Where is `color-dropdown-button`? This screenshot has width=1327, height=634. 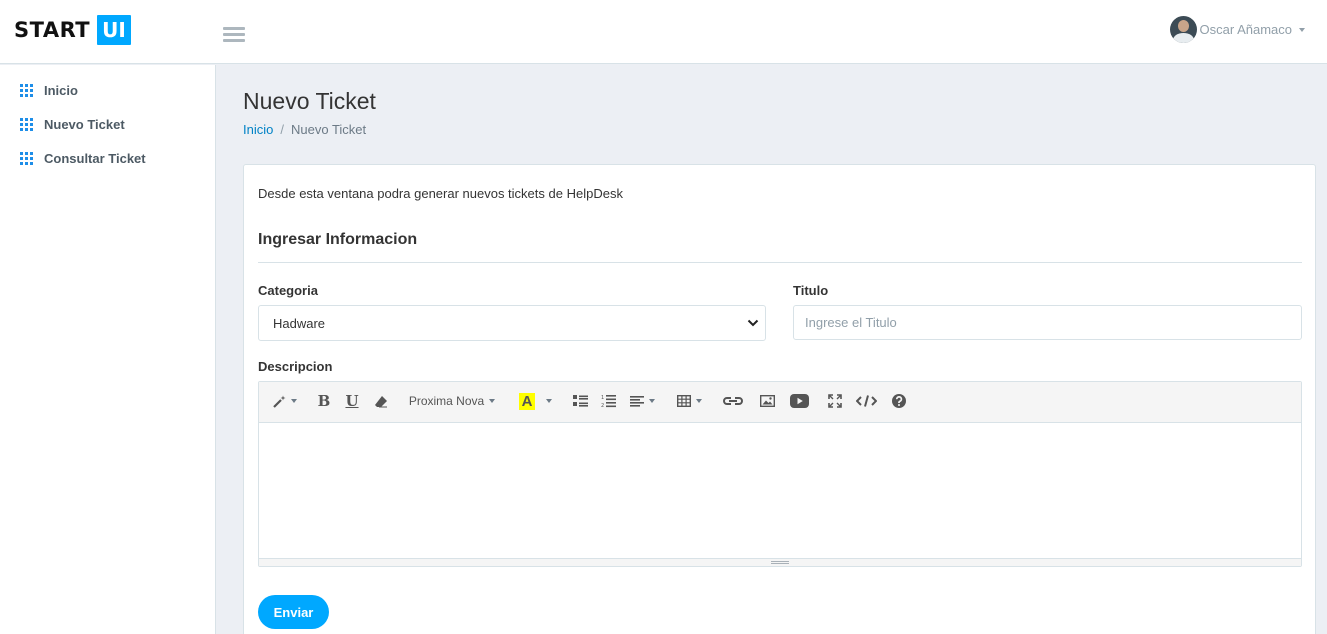
color-dropdown-button is located at coordinates (549, 401).